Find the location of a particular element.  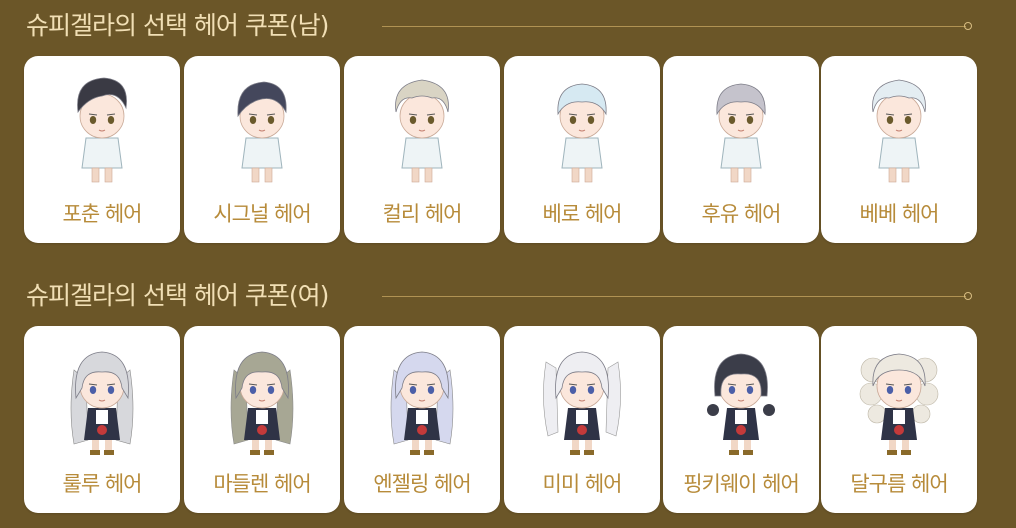

hair-option-card: 베베 헤어 is located at coordinates (899, 149).